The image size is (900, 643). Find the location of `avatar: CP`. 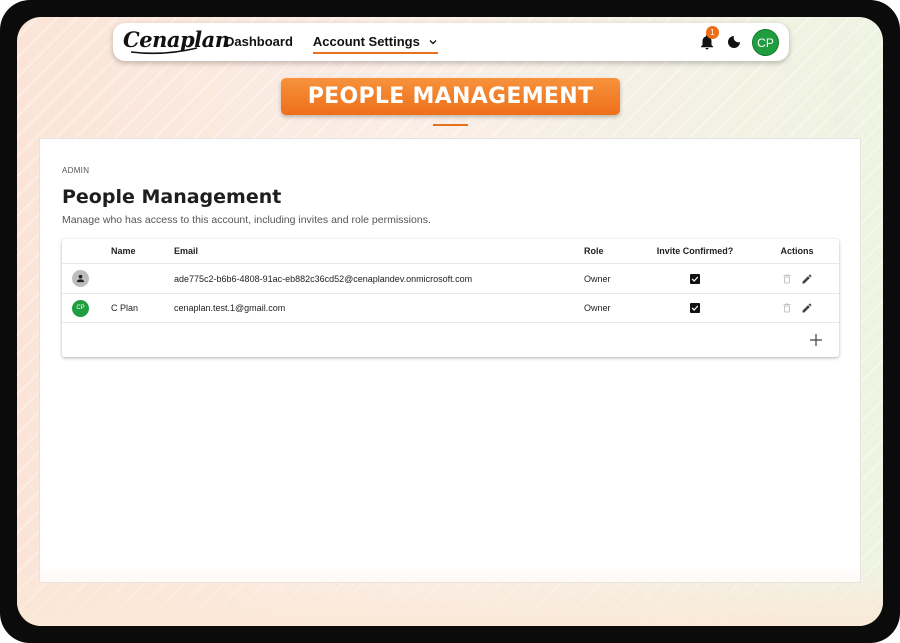

avatar: CP is located at coordinates (80, 308).